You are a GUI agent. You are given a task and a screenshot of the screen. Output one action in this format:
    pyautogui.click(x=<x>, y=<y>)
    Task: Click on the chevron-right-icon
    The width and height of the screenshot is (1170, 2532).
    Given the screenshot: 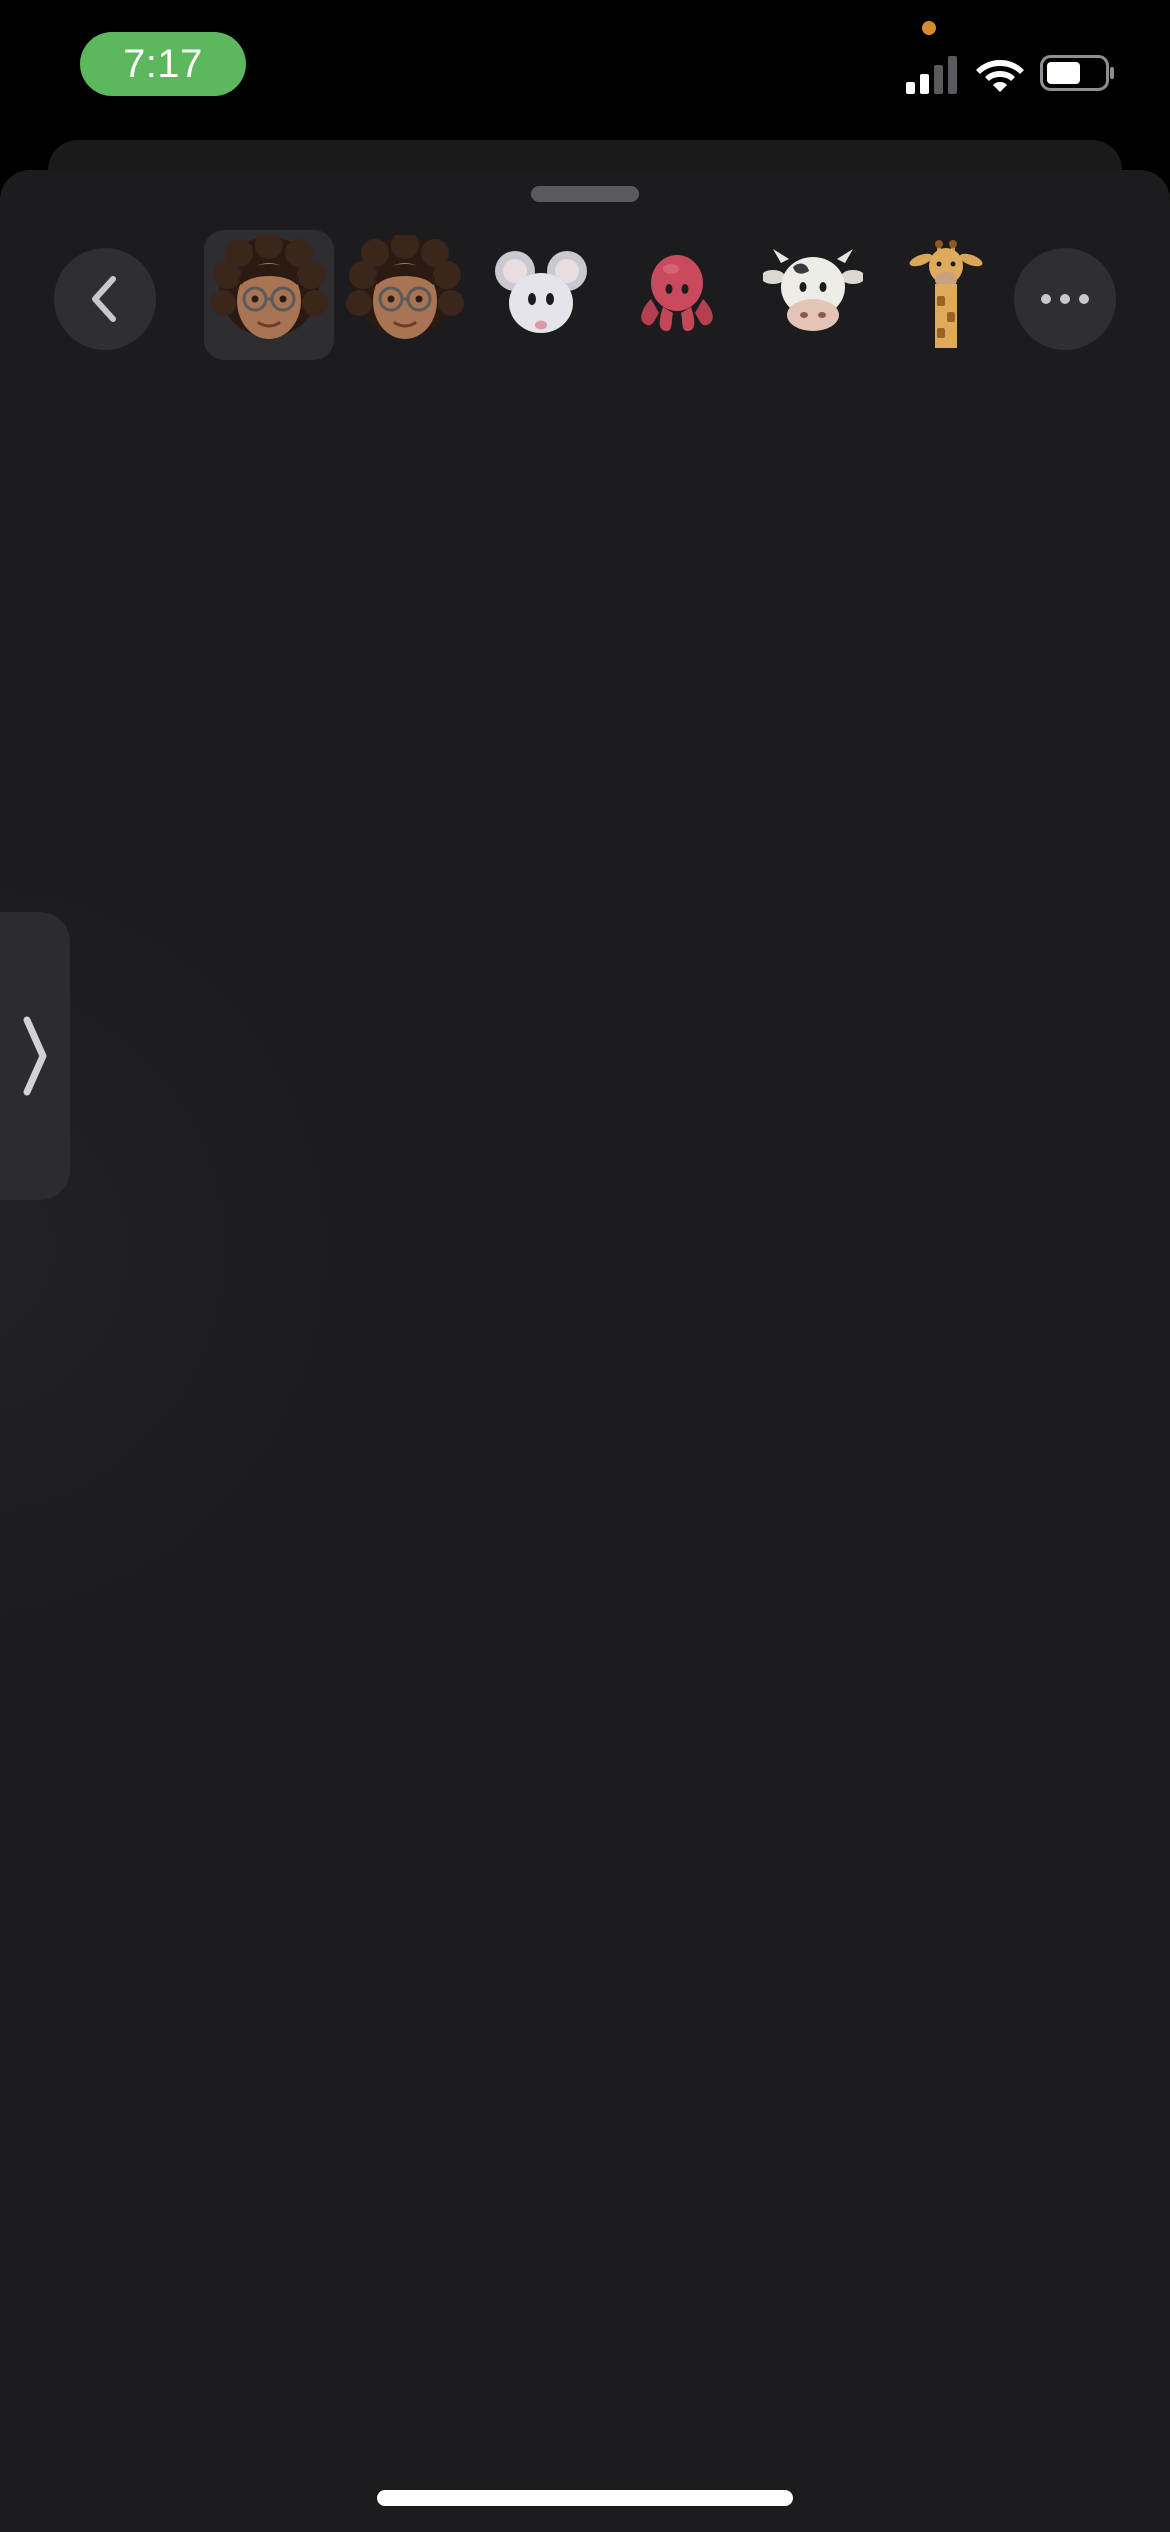 What is the action you would take?
    pyautogui.click(x=35, y=1056)
    